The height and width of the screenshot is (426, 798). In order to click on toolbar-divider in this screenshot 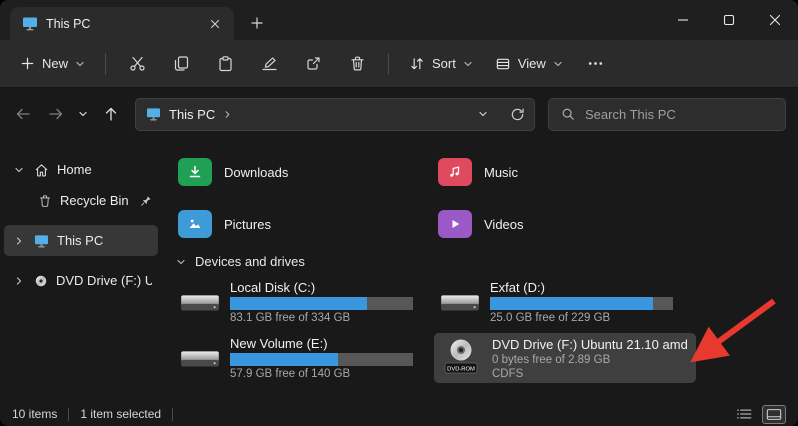, I will do `click(106, 63)`.